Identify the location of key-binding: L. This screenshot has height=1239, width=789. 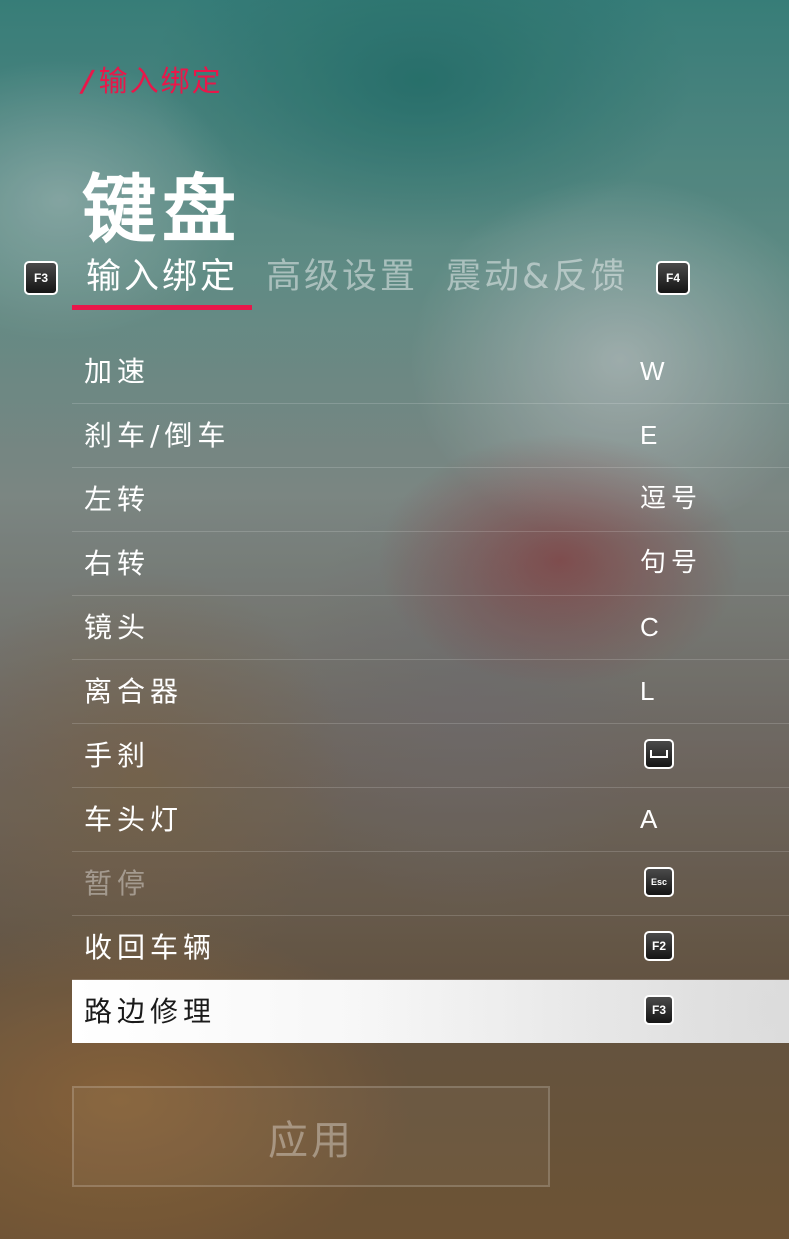
(650, 691).